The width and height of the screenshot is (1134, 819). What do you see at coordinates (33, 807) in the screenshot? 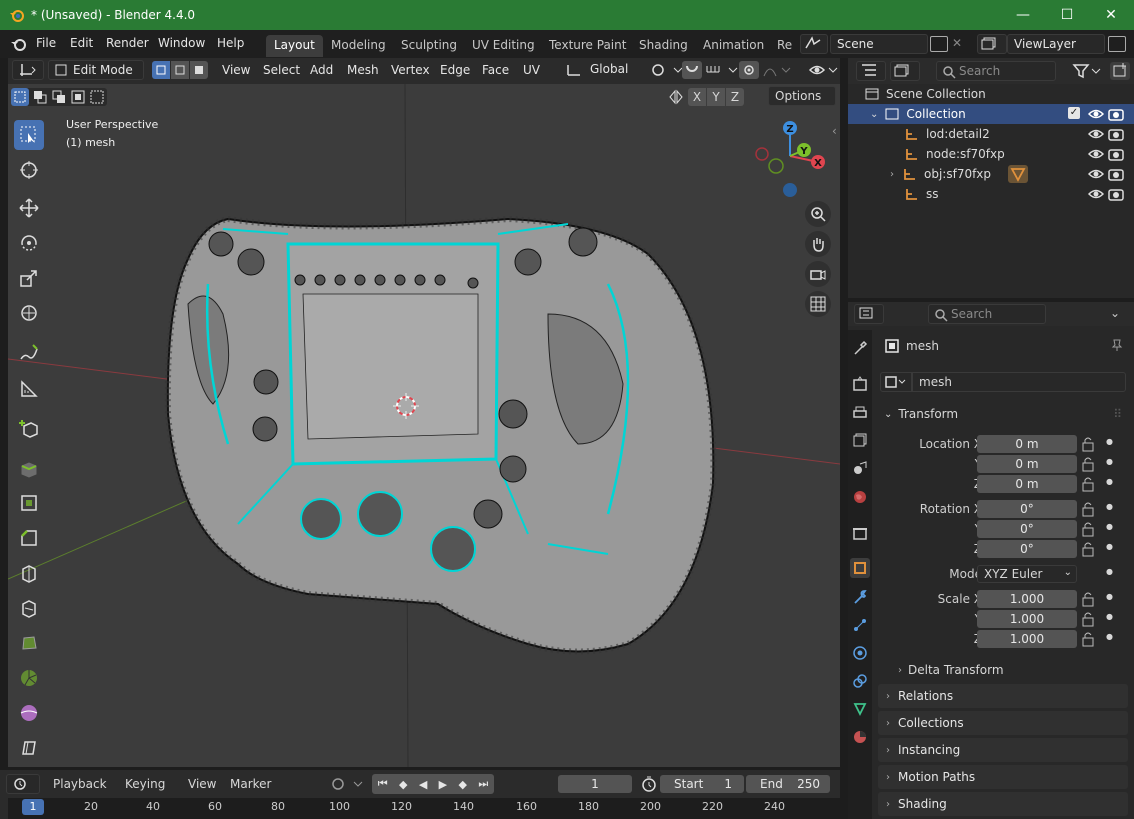
I see `playhead: 1` at bounding box center [33, 807].